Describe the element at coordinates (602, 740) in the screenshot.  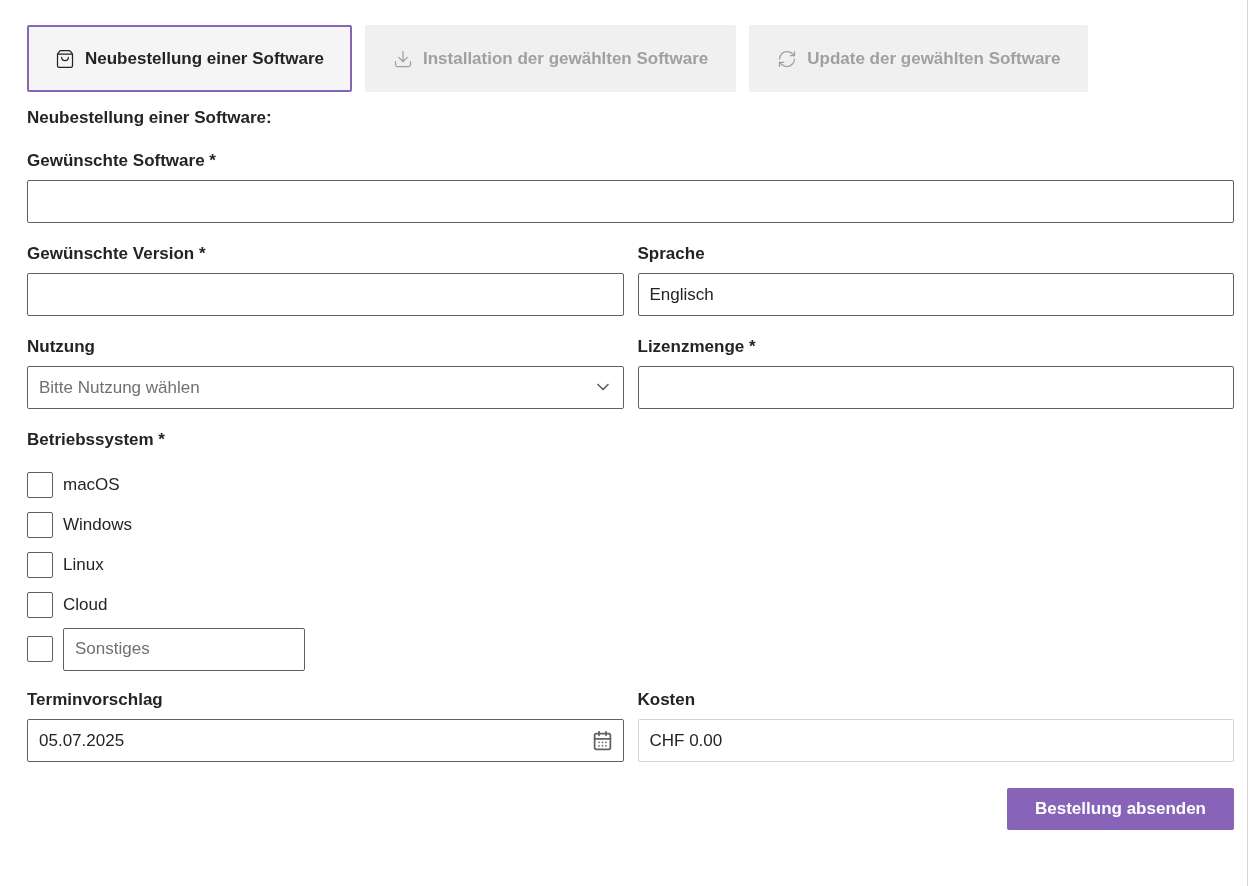
I see `calendar-icon` at that location.